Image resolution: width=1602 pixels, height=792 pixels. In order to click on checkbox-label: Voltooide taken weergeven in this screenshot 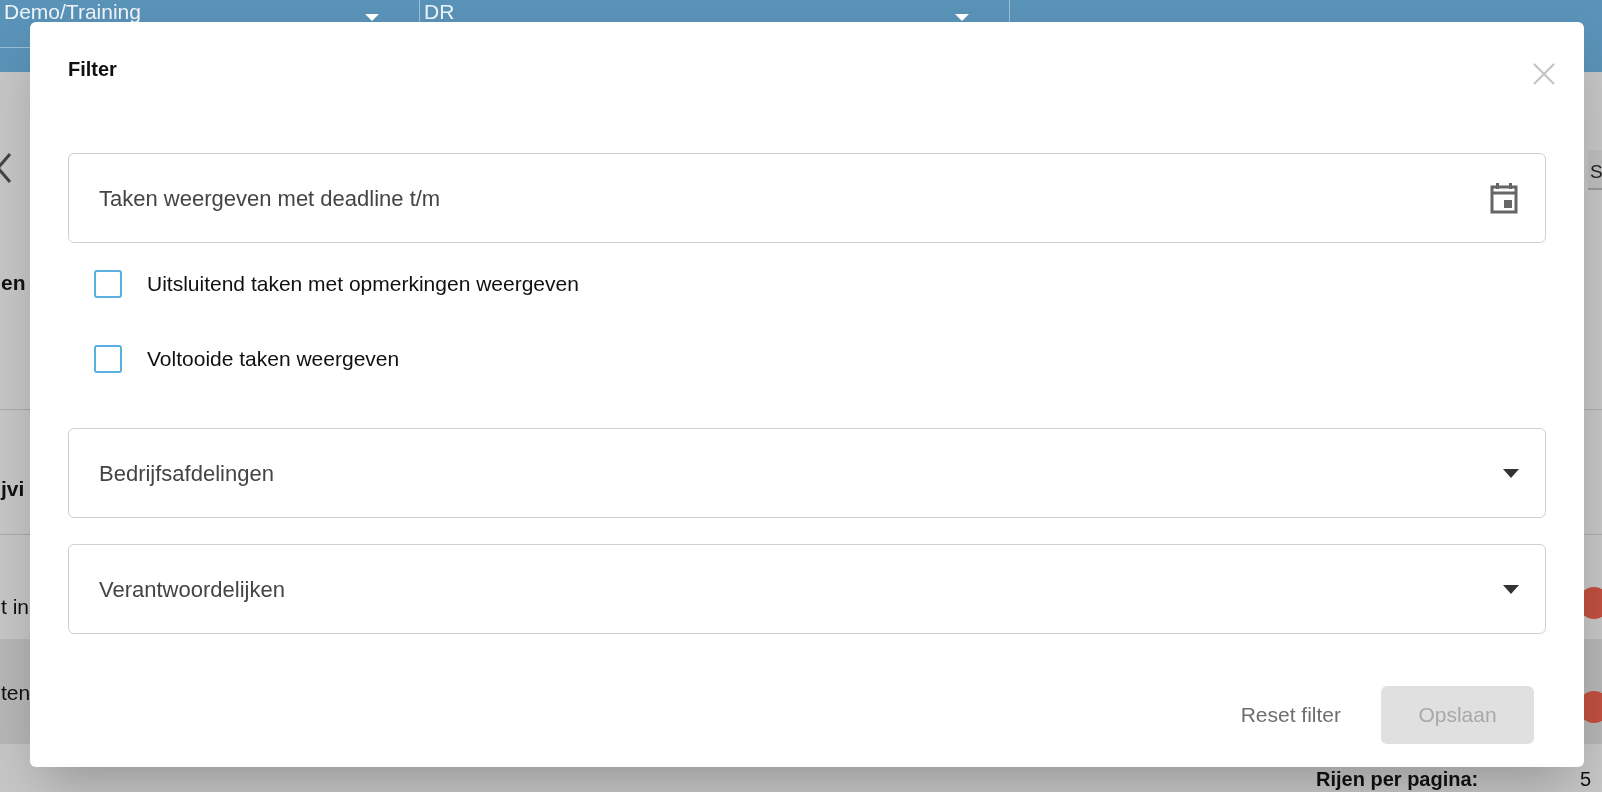, I will do `click(273, 359)`.